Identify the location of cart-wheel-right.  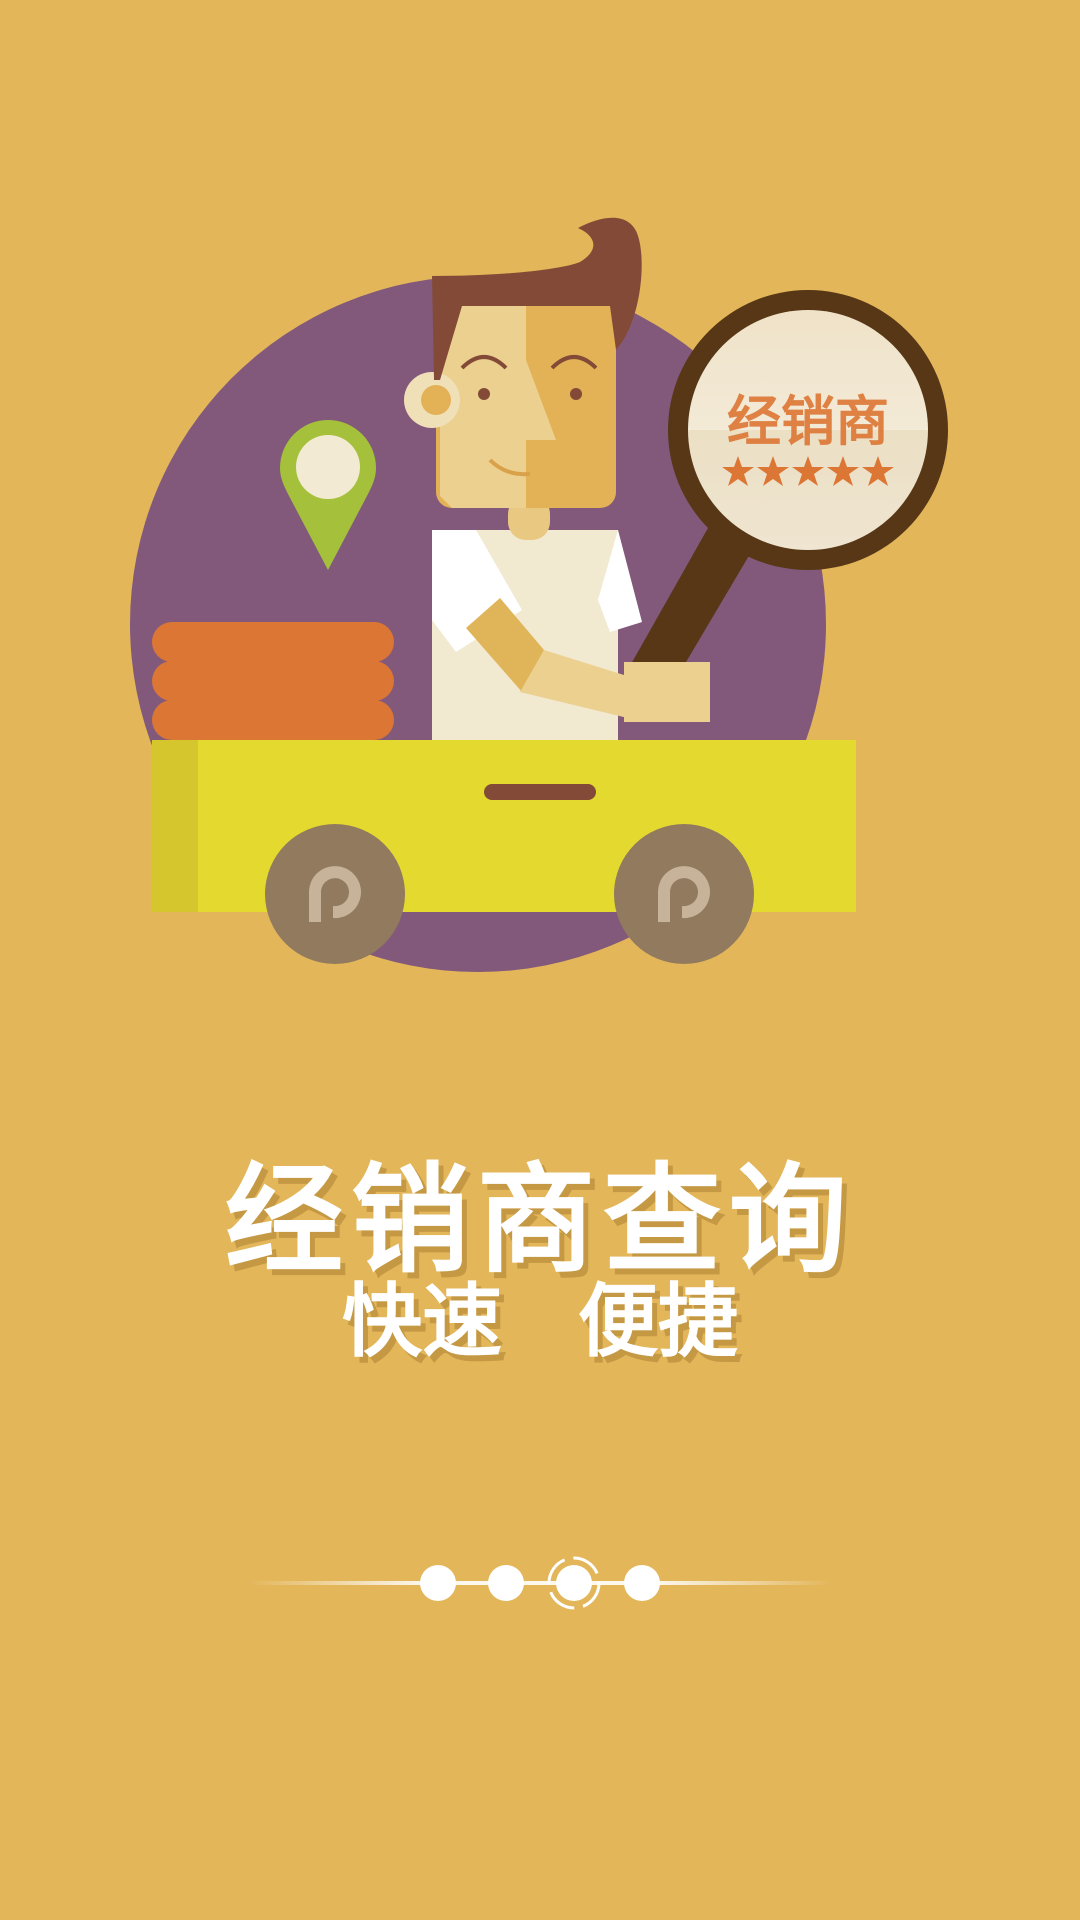
(684, 894).